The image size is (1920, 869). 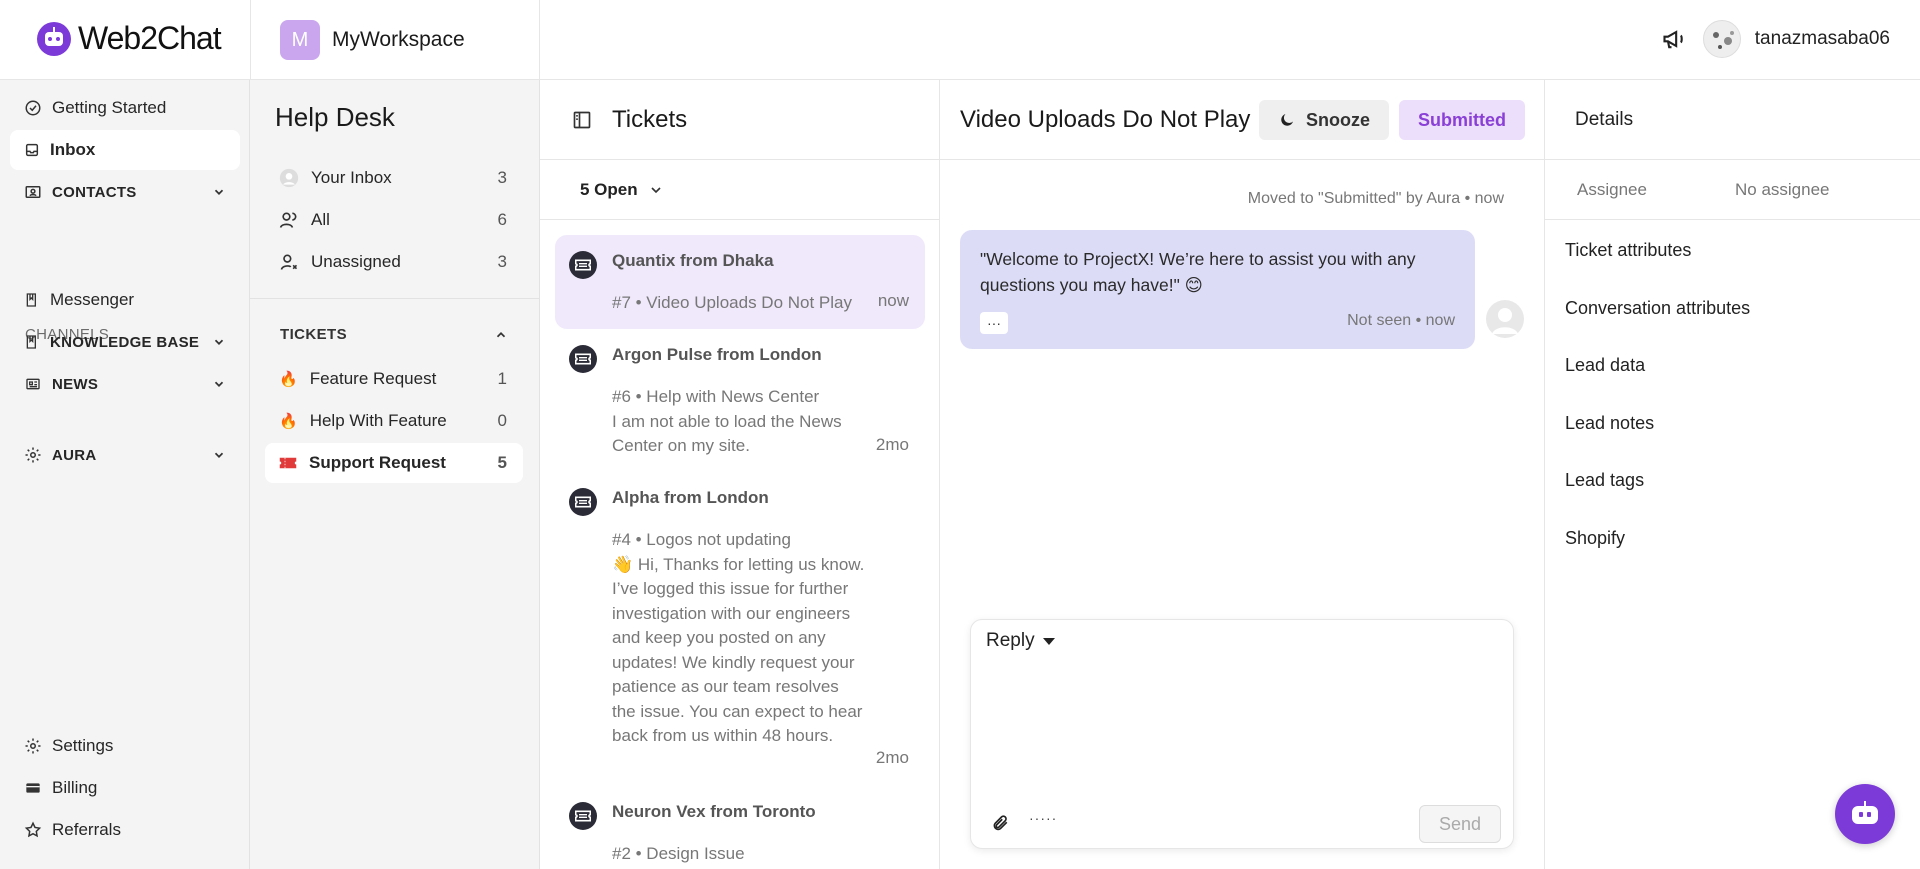 What do you see at coordinates (501, 335) in the screenshot?
I see `chevron-up-icon` at bounding box center [501, 335].